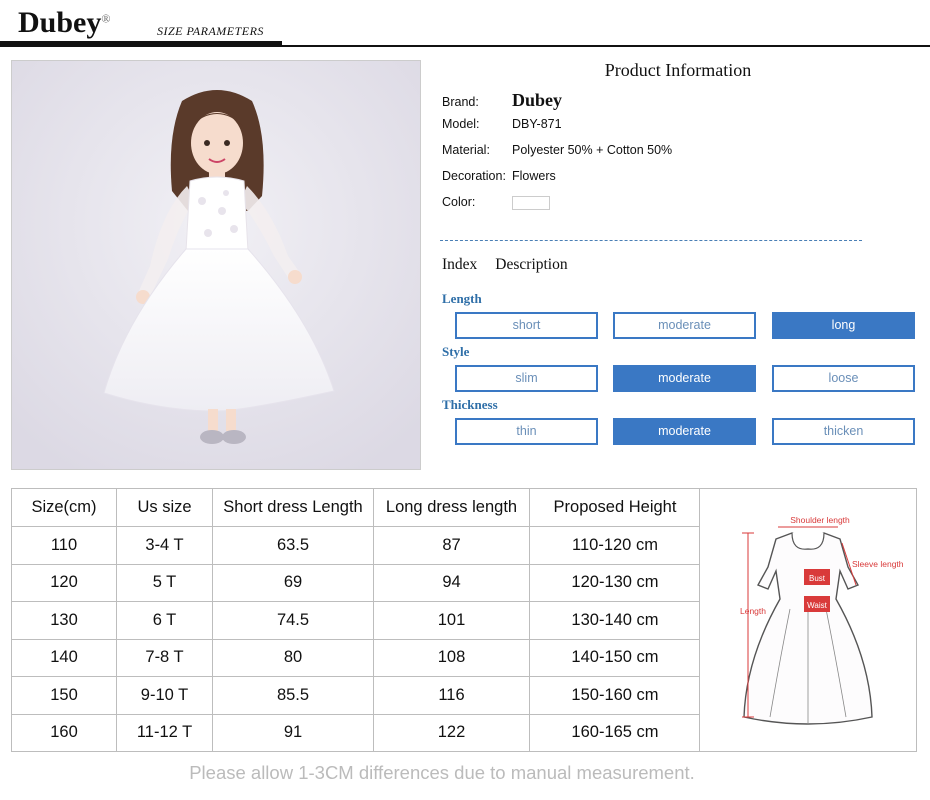 The width and height of the screenshot is (930, 800). I want to click on table-row: 130 6 T 74.5 101 130-140 cm, so click(356, 620).